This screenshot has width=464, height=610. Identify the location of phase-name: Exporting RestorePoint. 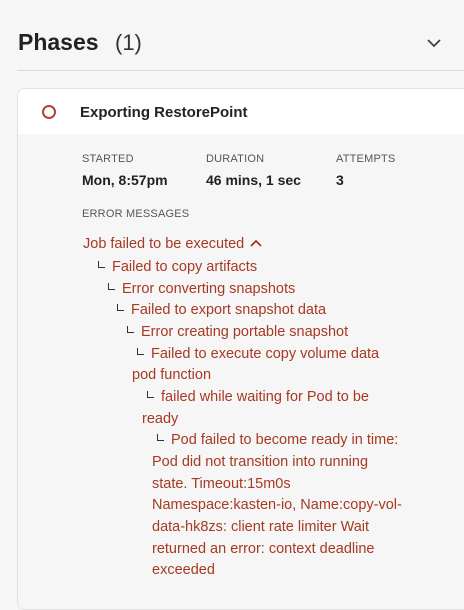
(164, 112).